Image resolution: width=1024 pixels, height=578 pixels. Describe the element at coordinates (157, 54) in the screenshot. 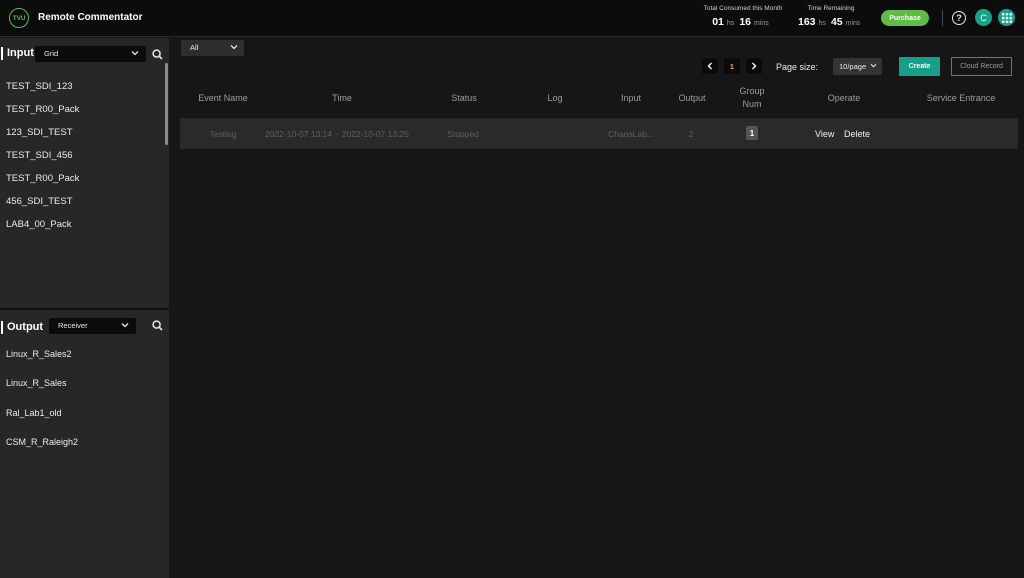

I see `input-search-icon` at that location.